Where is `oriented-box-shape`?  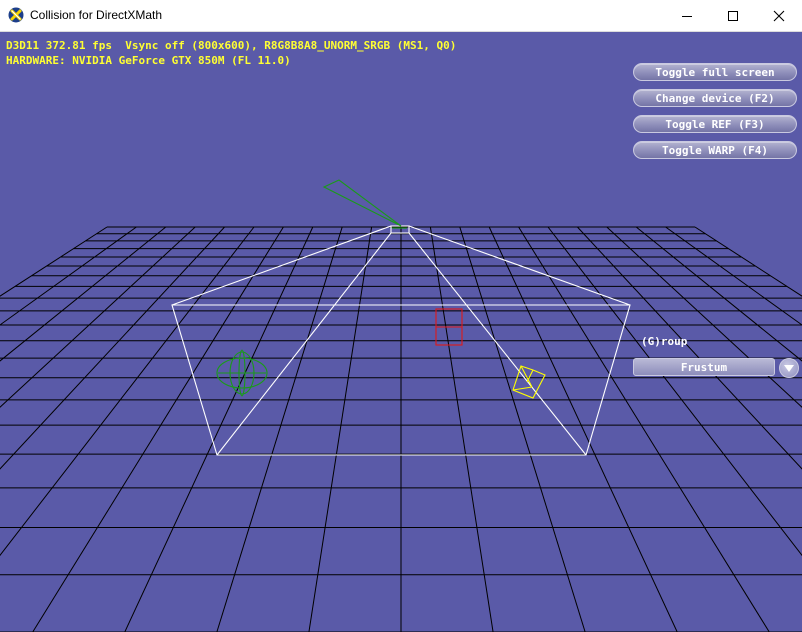 oriented-box-shape is located at coordinates (529, 382).